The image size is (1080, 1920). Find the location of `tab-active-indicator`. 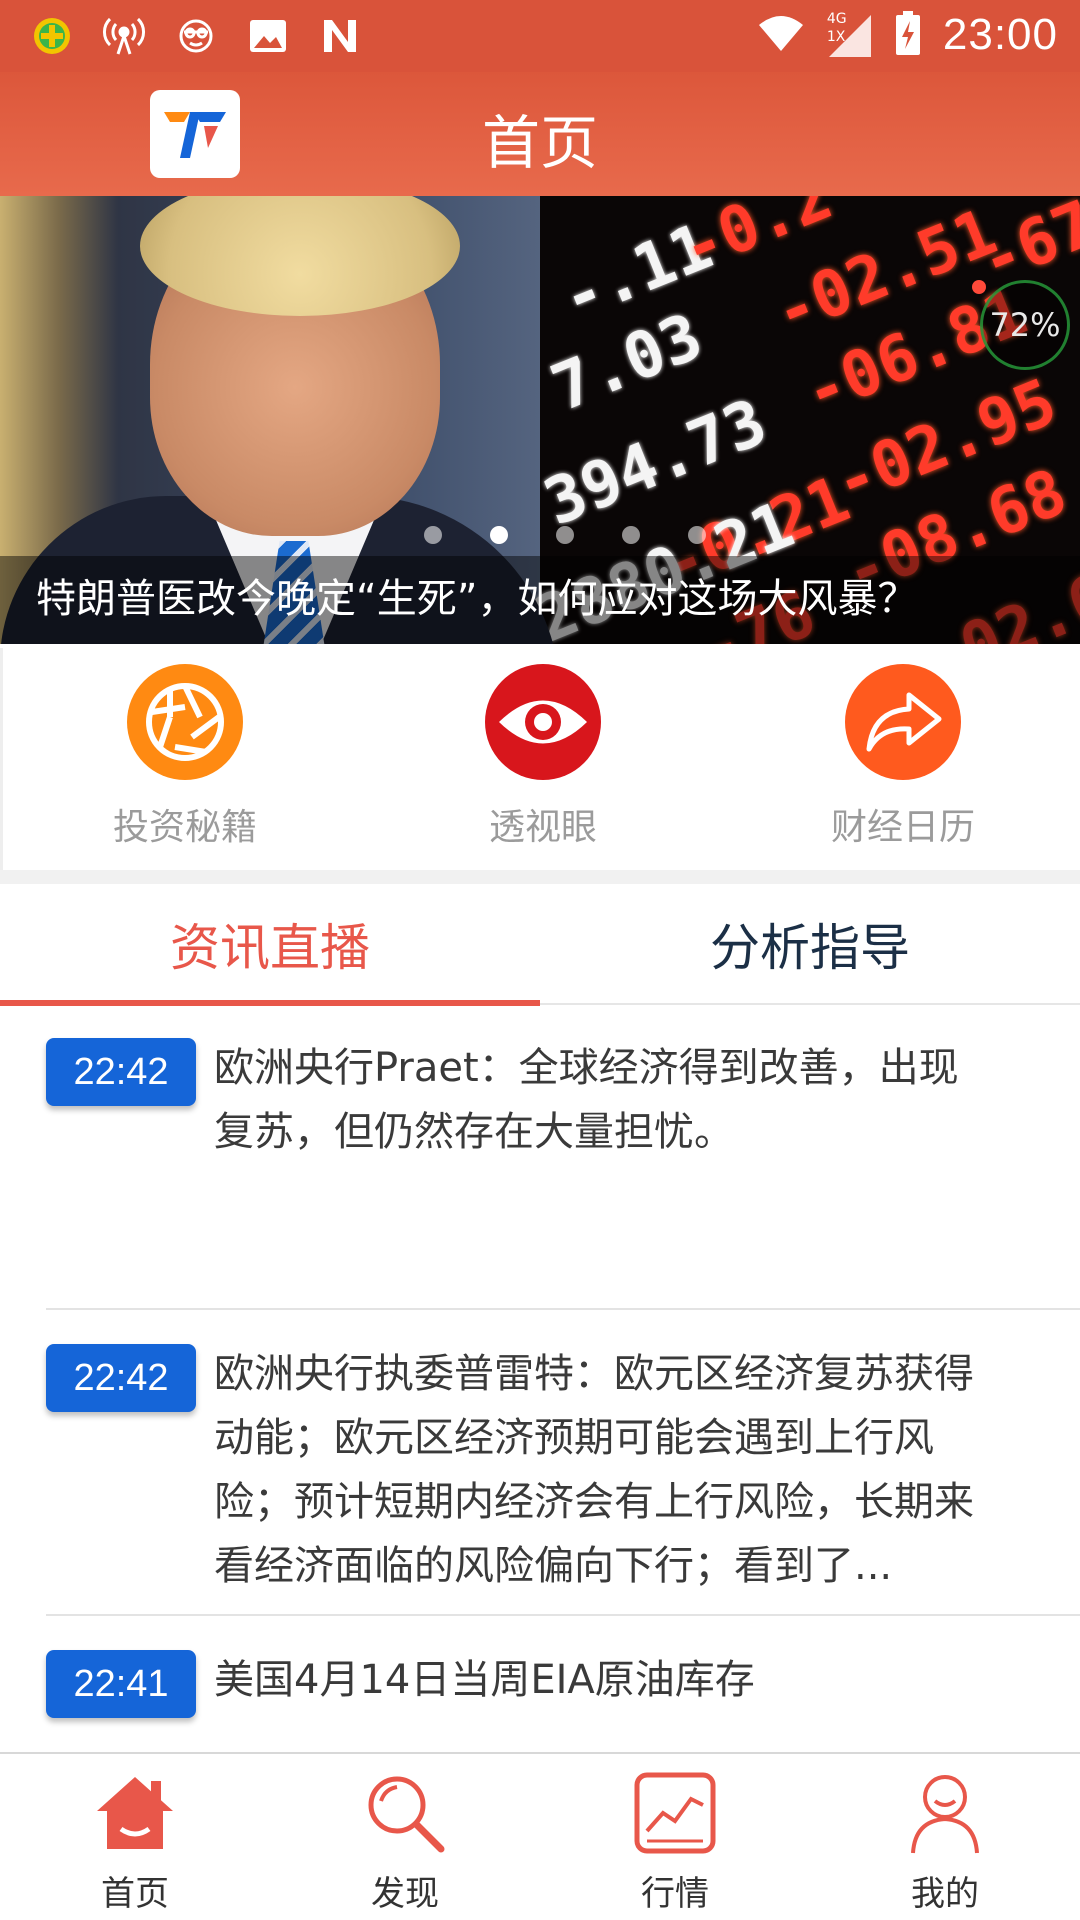

tab-active-indicator is located at coordinates (270, 1003).